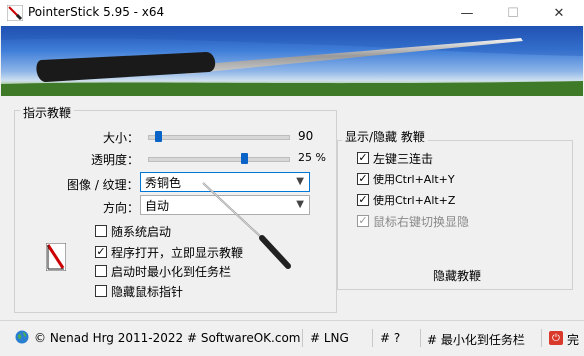 The image size is (584, 356). I want to click on checkbox-ctrl-alt-y: ✓, so click(363, 179).